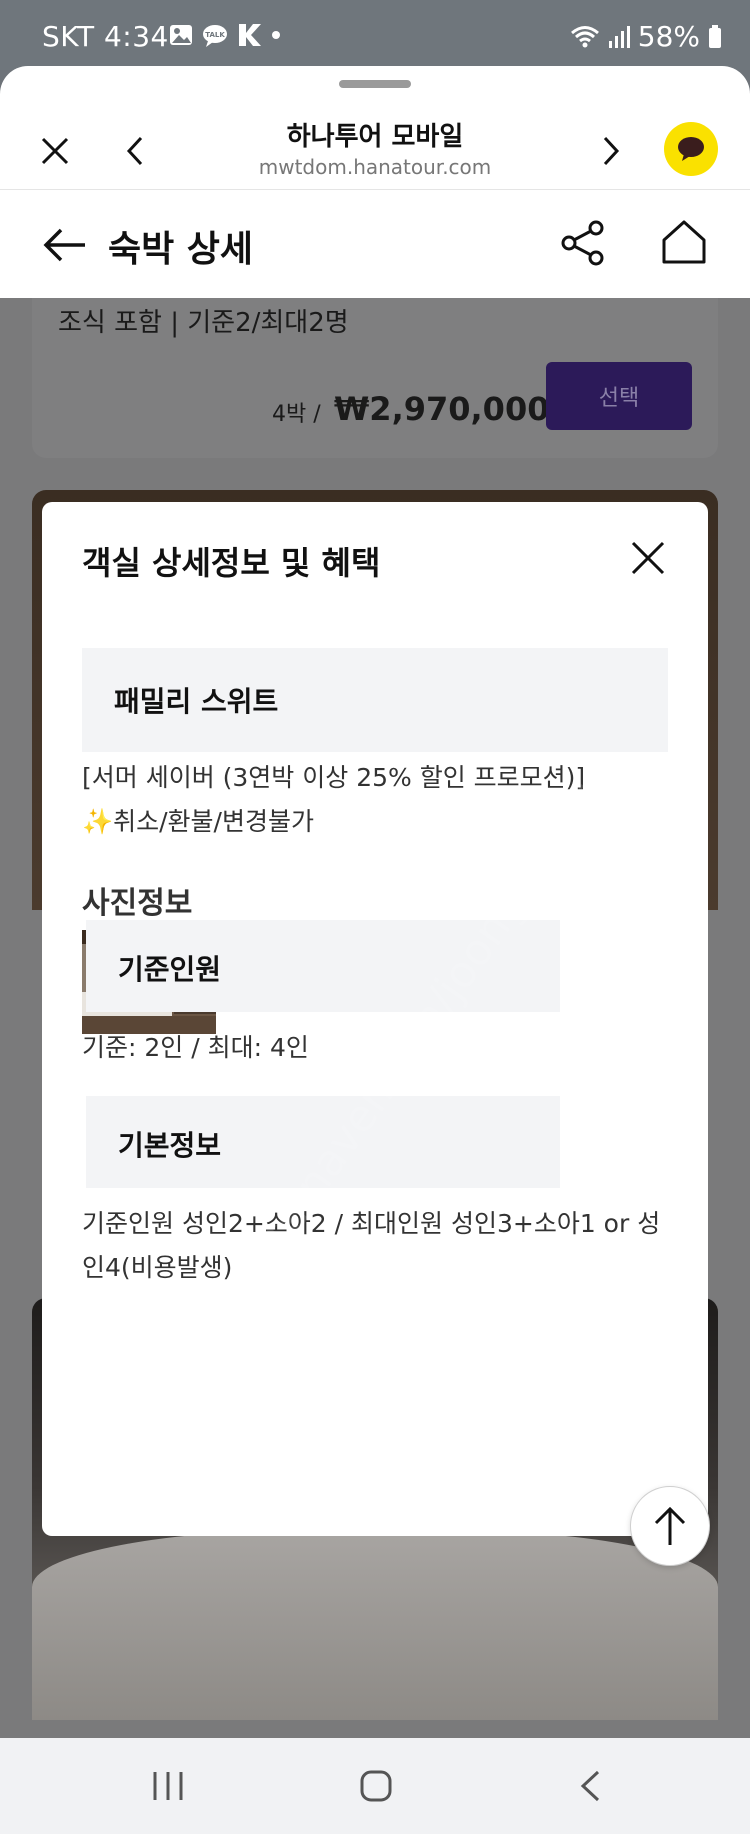 Image resolution: width=750 pixels, height=1834 pixels. Describe the element at coordinates (375, 84) in the screenshot. I see `sheet-grabber` at that location.